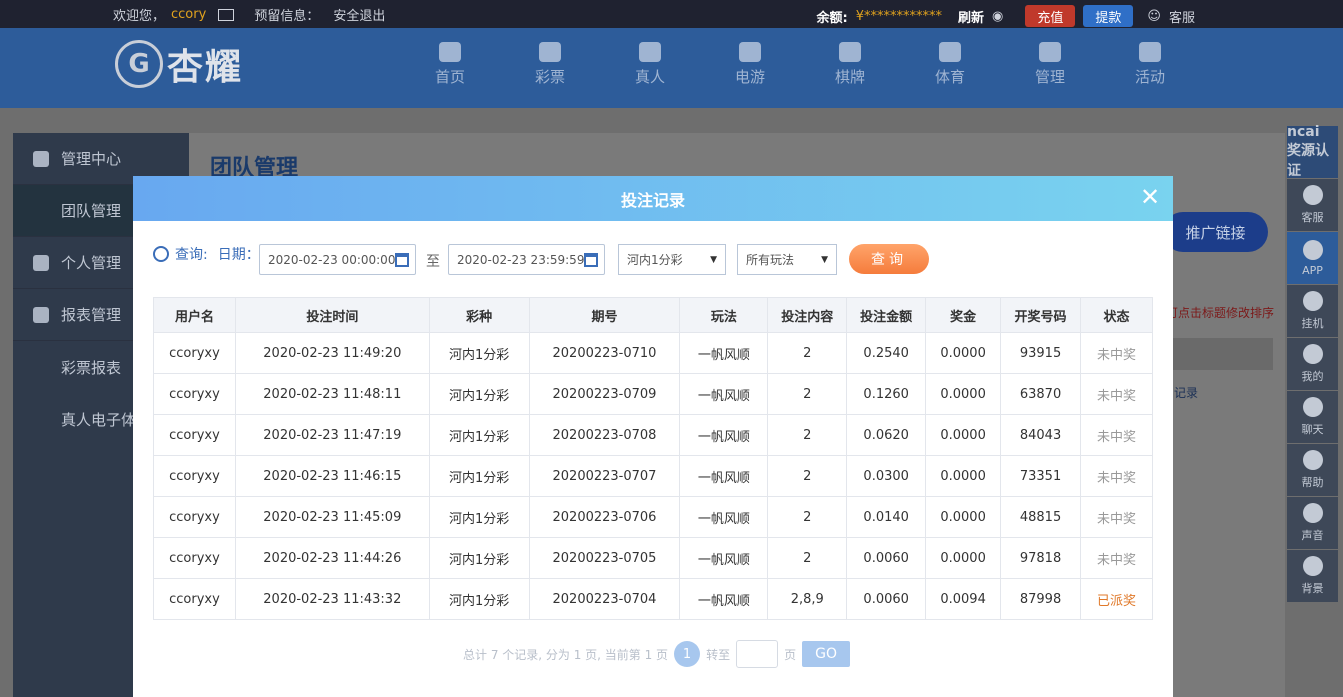 Image resolution: width=1343 pixels, height=697 pixels. I want to click on modal-header: 投注记录 ✕, so click(653, 198).